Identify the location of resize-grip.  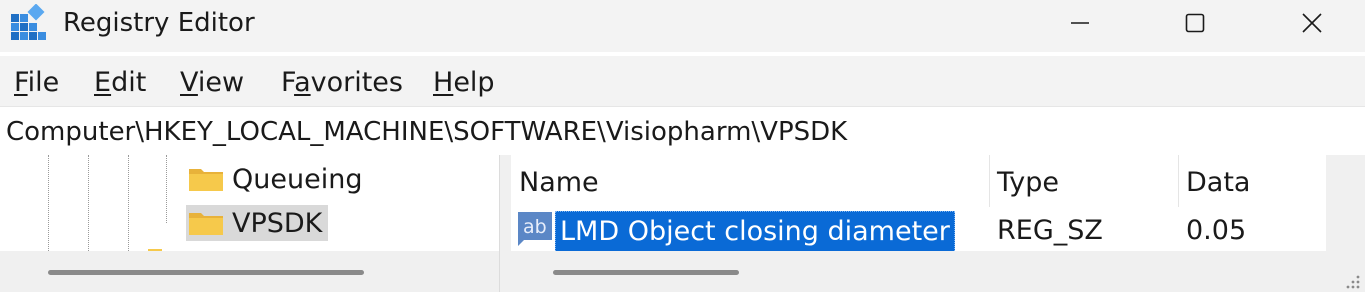
(1345, 271).